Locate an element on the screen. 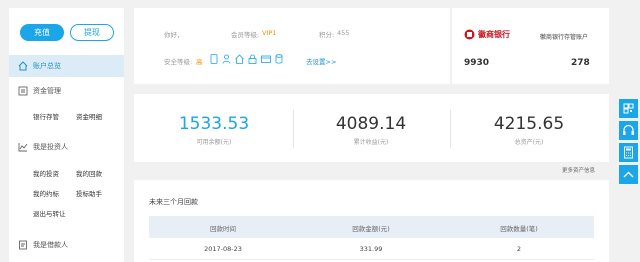 This screenshot has width=640, height=262. column-header-count: 回款数量(笔) is located at coordinates (519, 229).